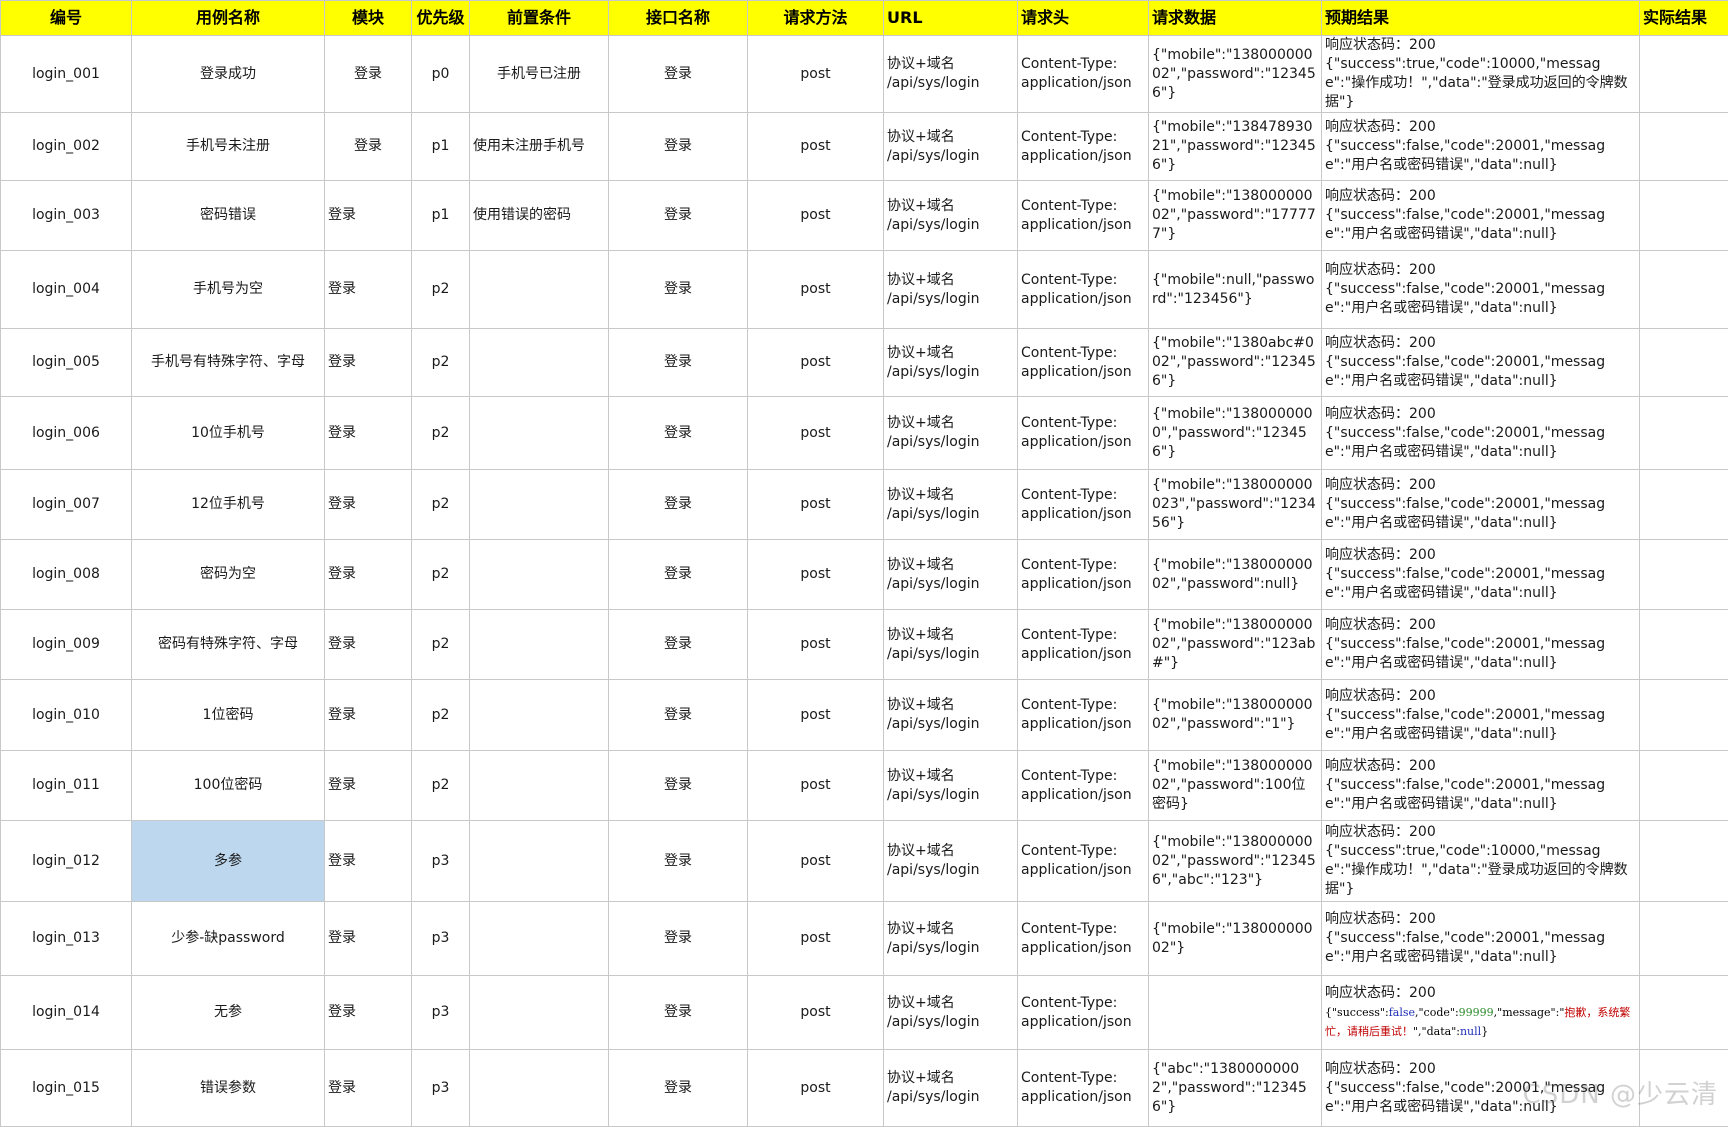 The height and width of the screenshot is (1127, 1728). I want to click on header-cell-precondition: 前置条件, so click(539, 18).